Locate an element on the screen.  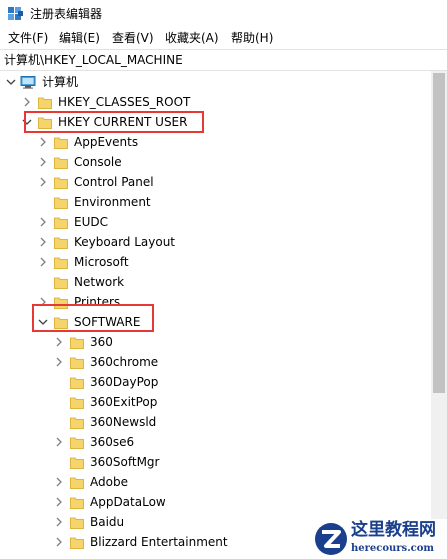
watermark-brand: 这里教程网 is located at coordinates (393, 530).